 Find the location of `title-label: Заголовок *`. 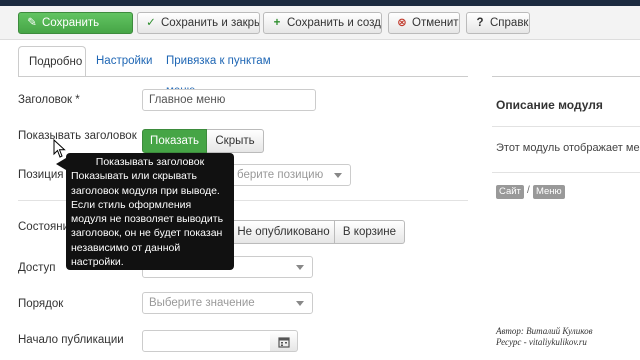

title-label: Заголовок * is located at coordinates (49, 100).